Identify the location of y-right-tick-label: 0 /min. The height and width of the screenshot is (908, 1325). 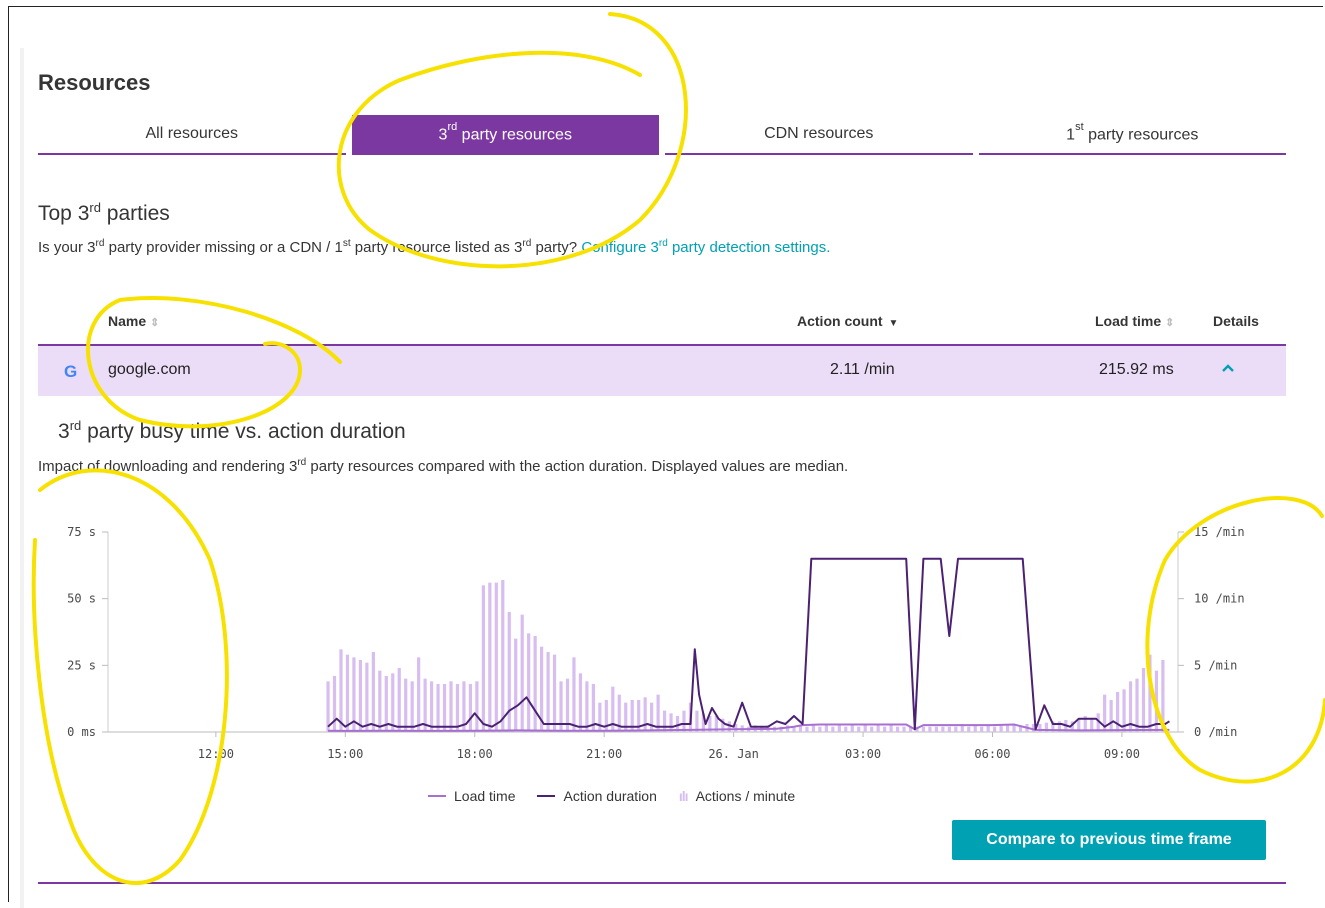
(1215, 732).